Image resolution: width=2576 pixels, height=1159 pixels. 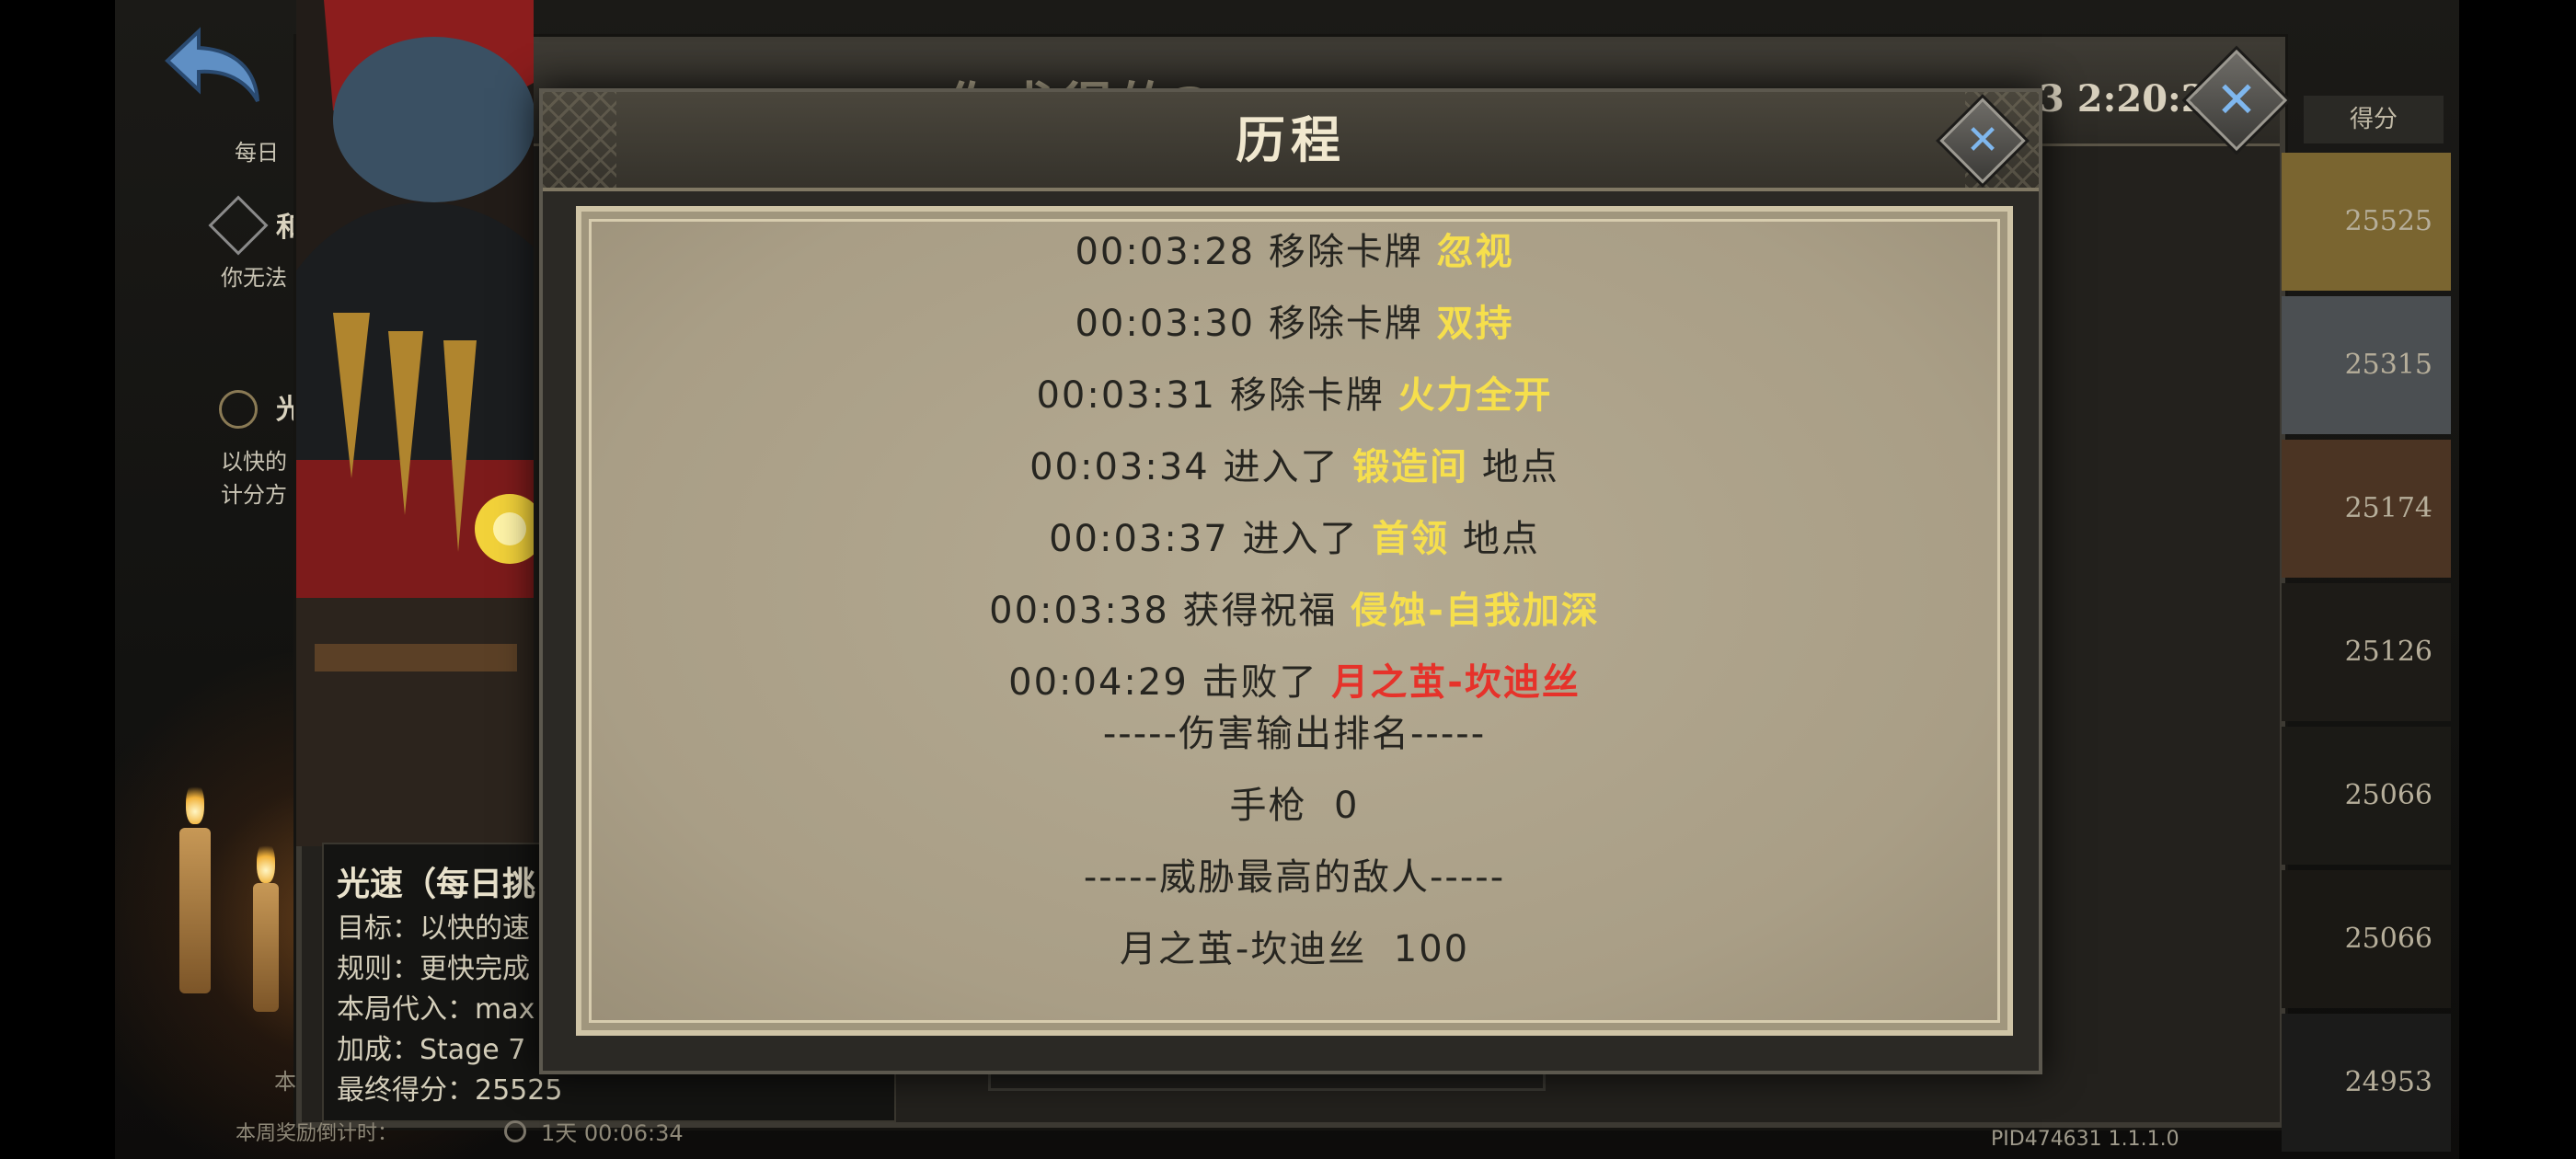 I want to click on modal-title: 历程, so click(x=1291, y=139).